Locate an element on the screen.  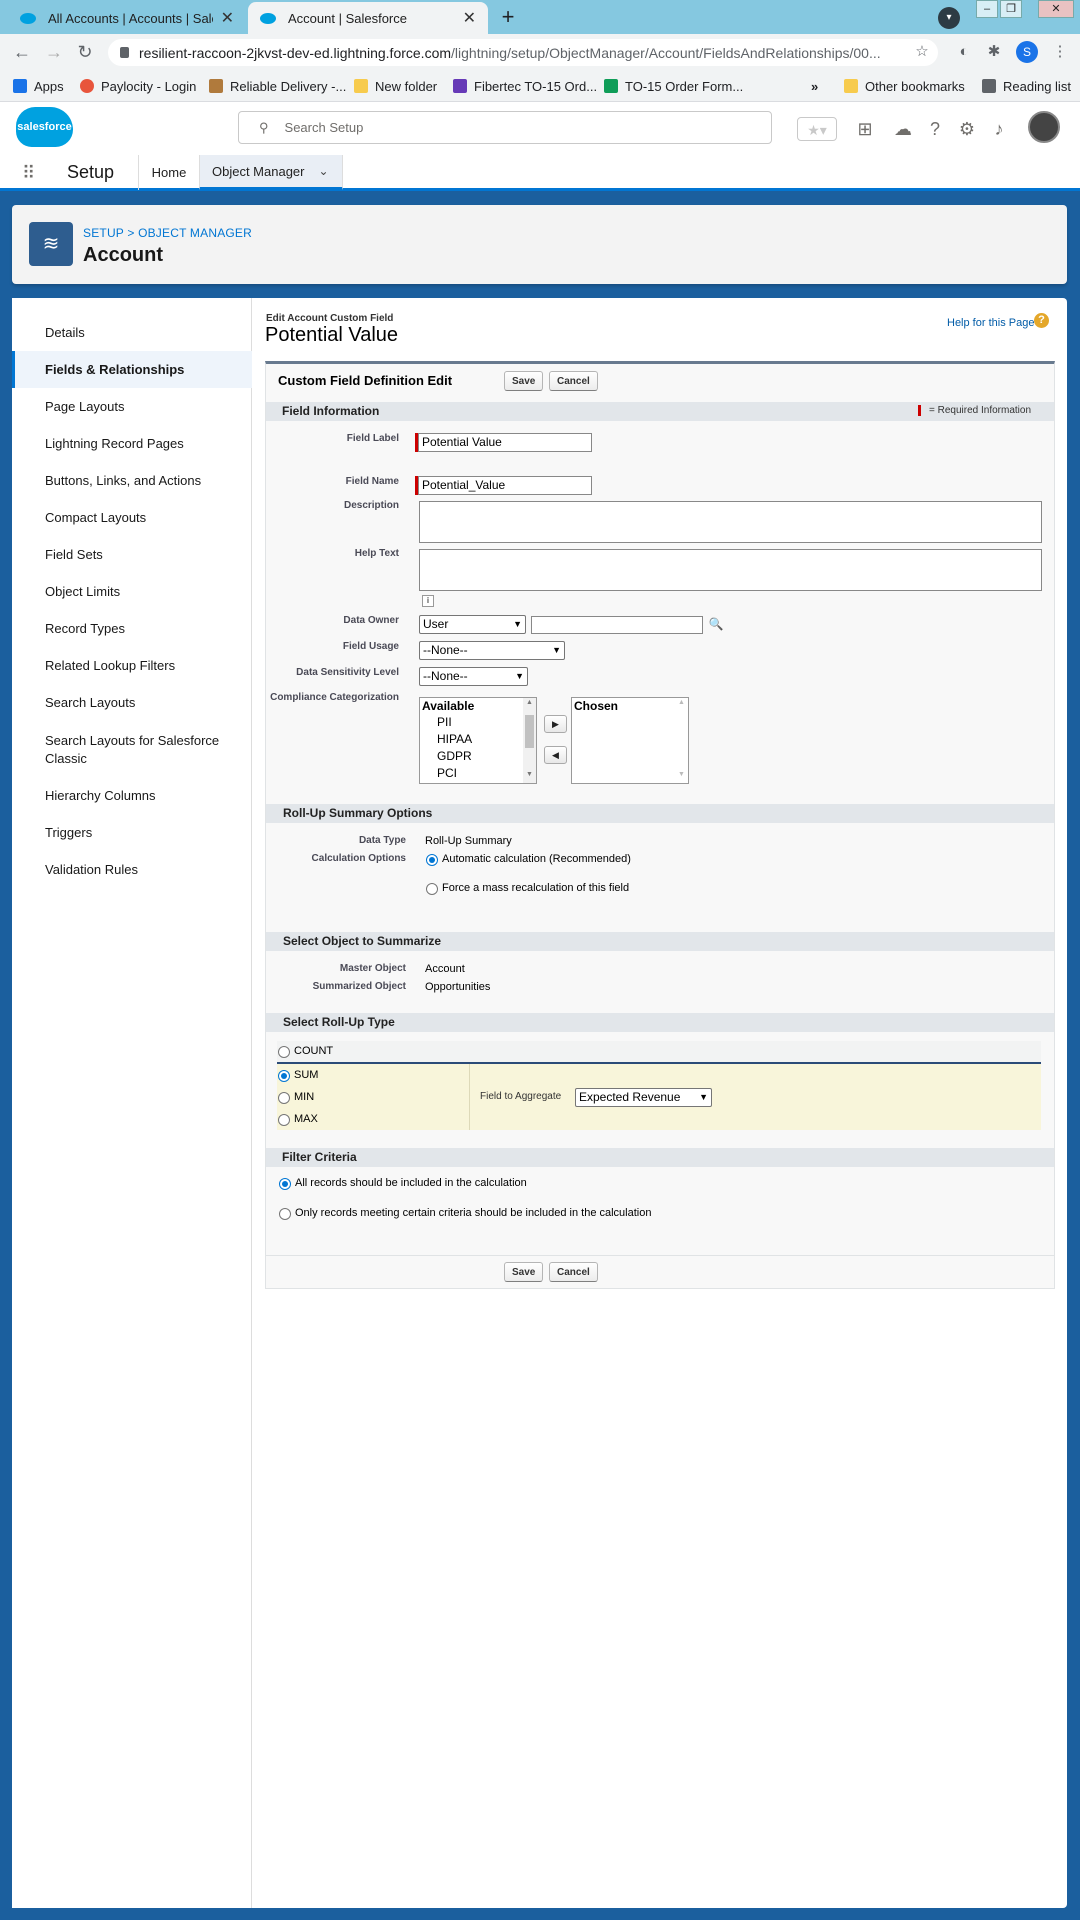
field-name-input: Potential_Value is located at coordinates (505, 485).